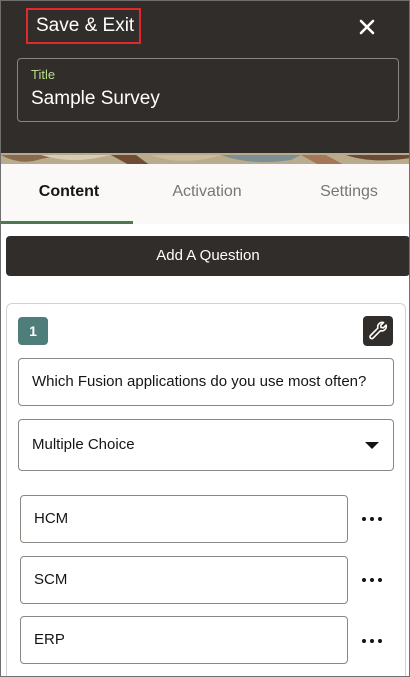  I want to click on tab-activation: Activation, so click(207, 194).